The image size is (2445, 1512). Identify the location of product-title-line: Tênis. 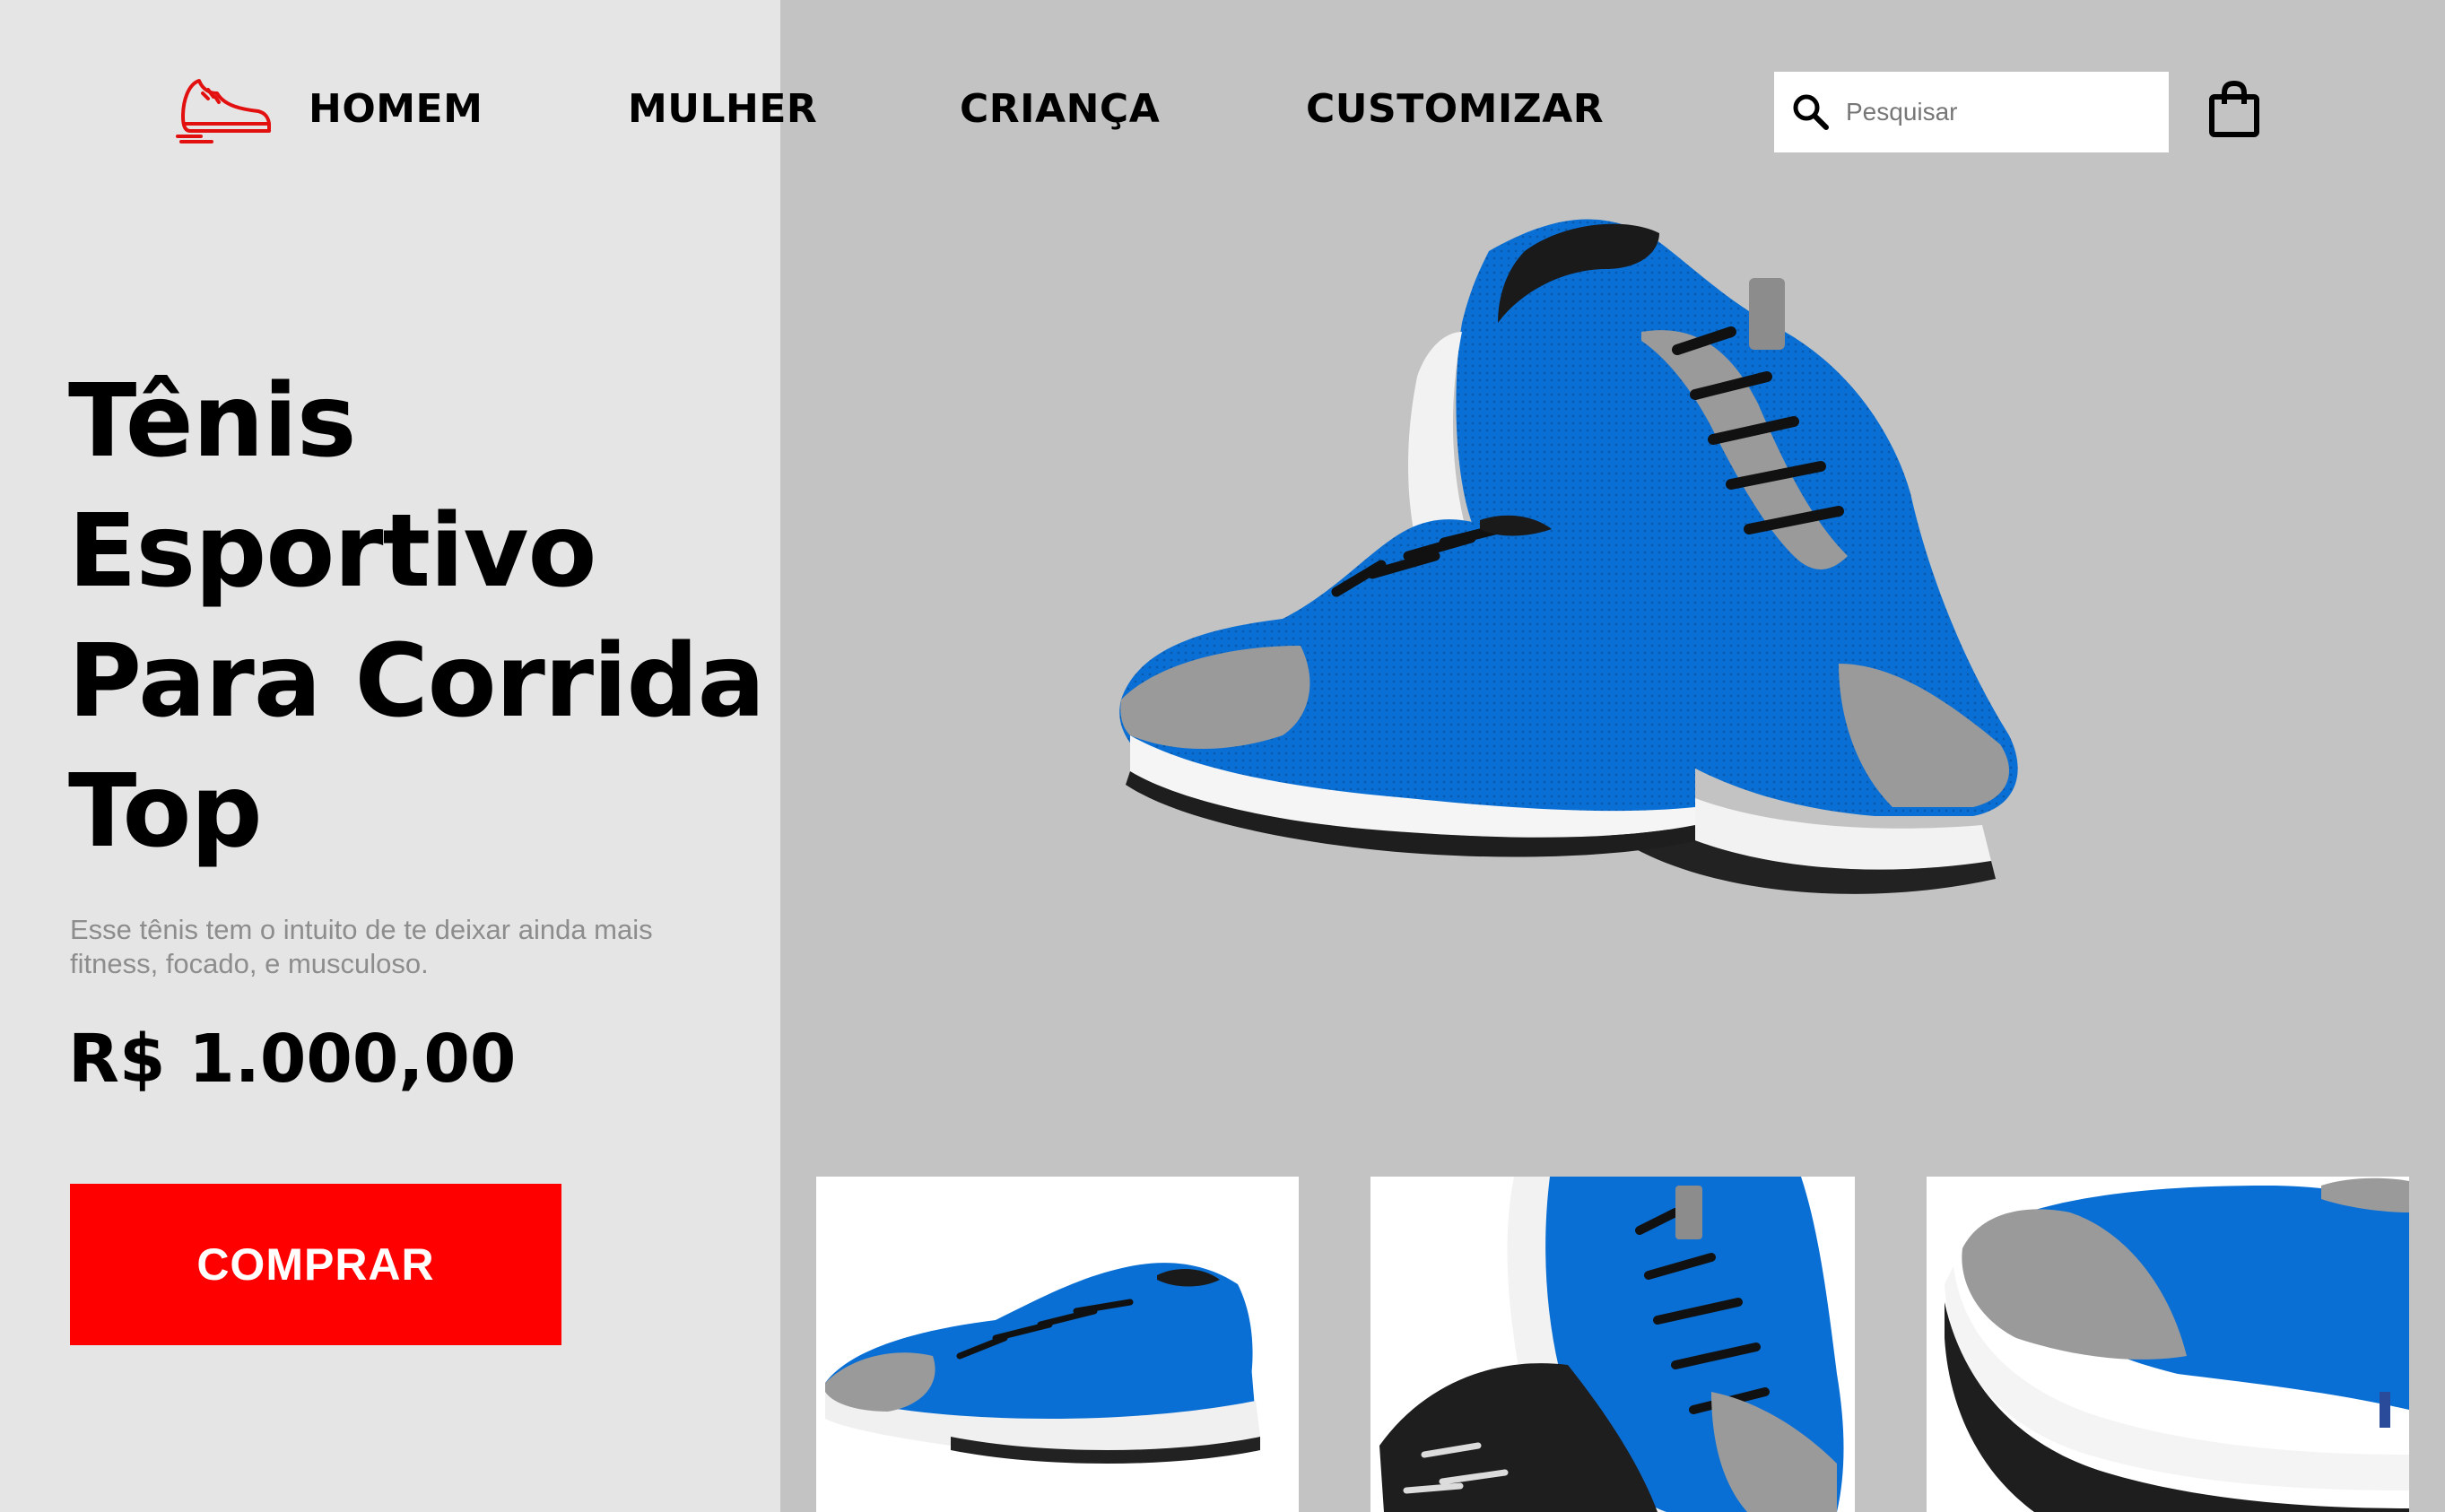
(213, 421).